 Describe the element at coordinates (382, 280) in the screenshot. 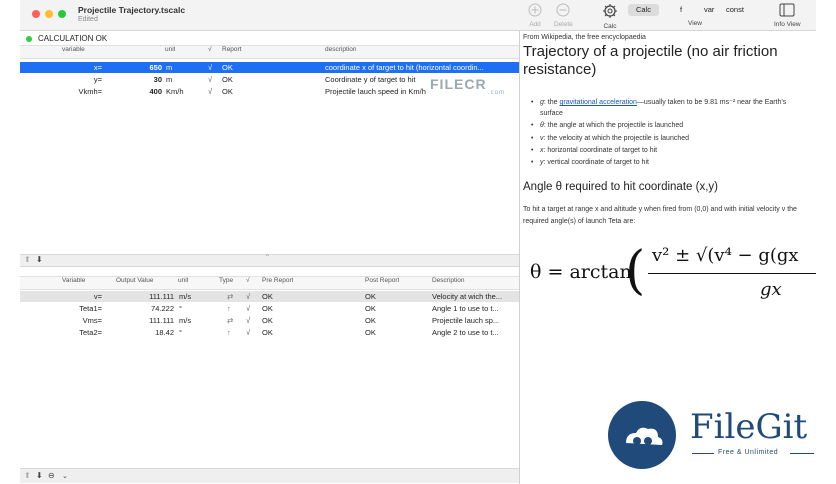

I see `col-post-report: Post Report` at that location.